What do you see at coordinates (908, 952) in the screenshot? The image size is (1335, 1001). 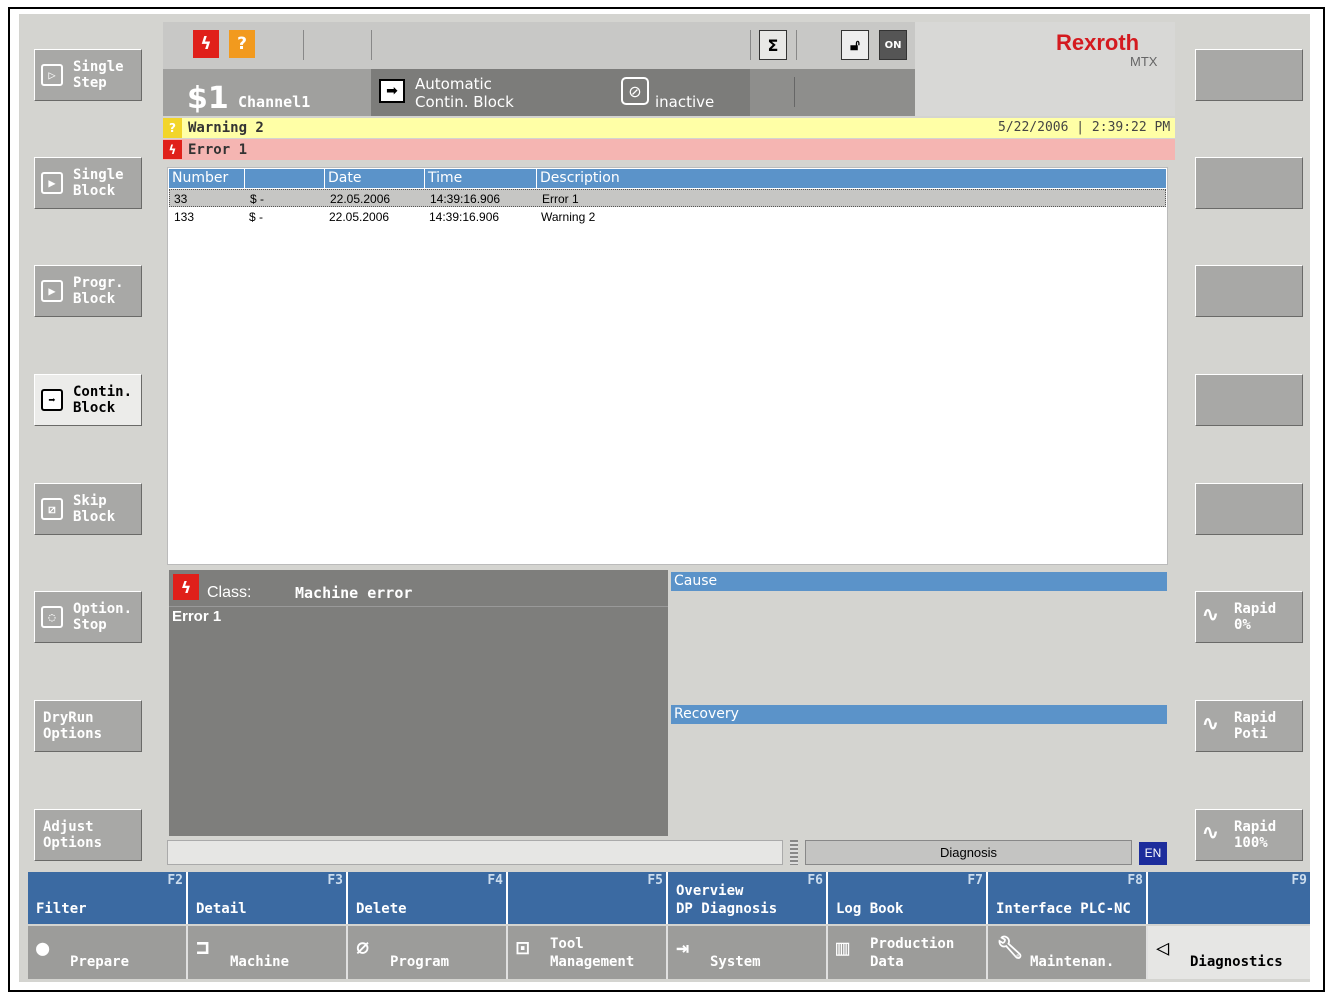 I see `tab-production-data: ▥ Production Data` at bounding box center [908, 952].